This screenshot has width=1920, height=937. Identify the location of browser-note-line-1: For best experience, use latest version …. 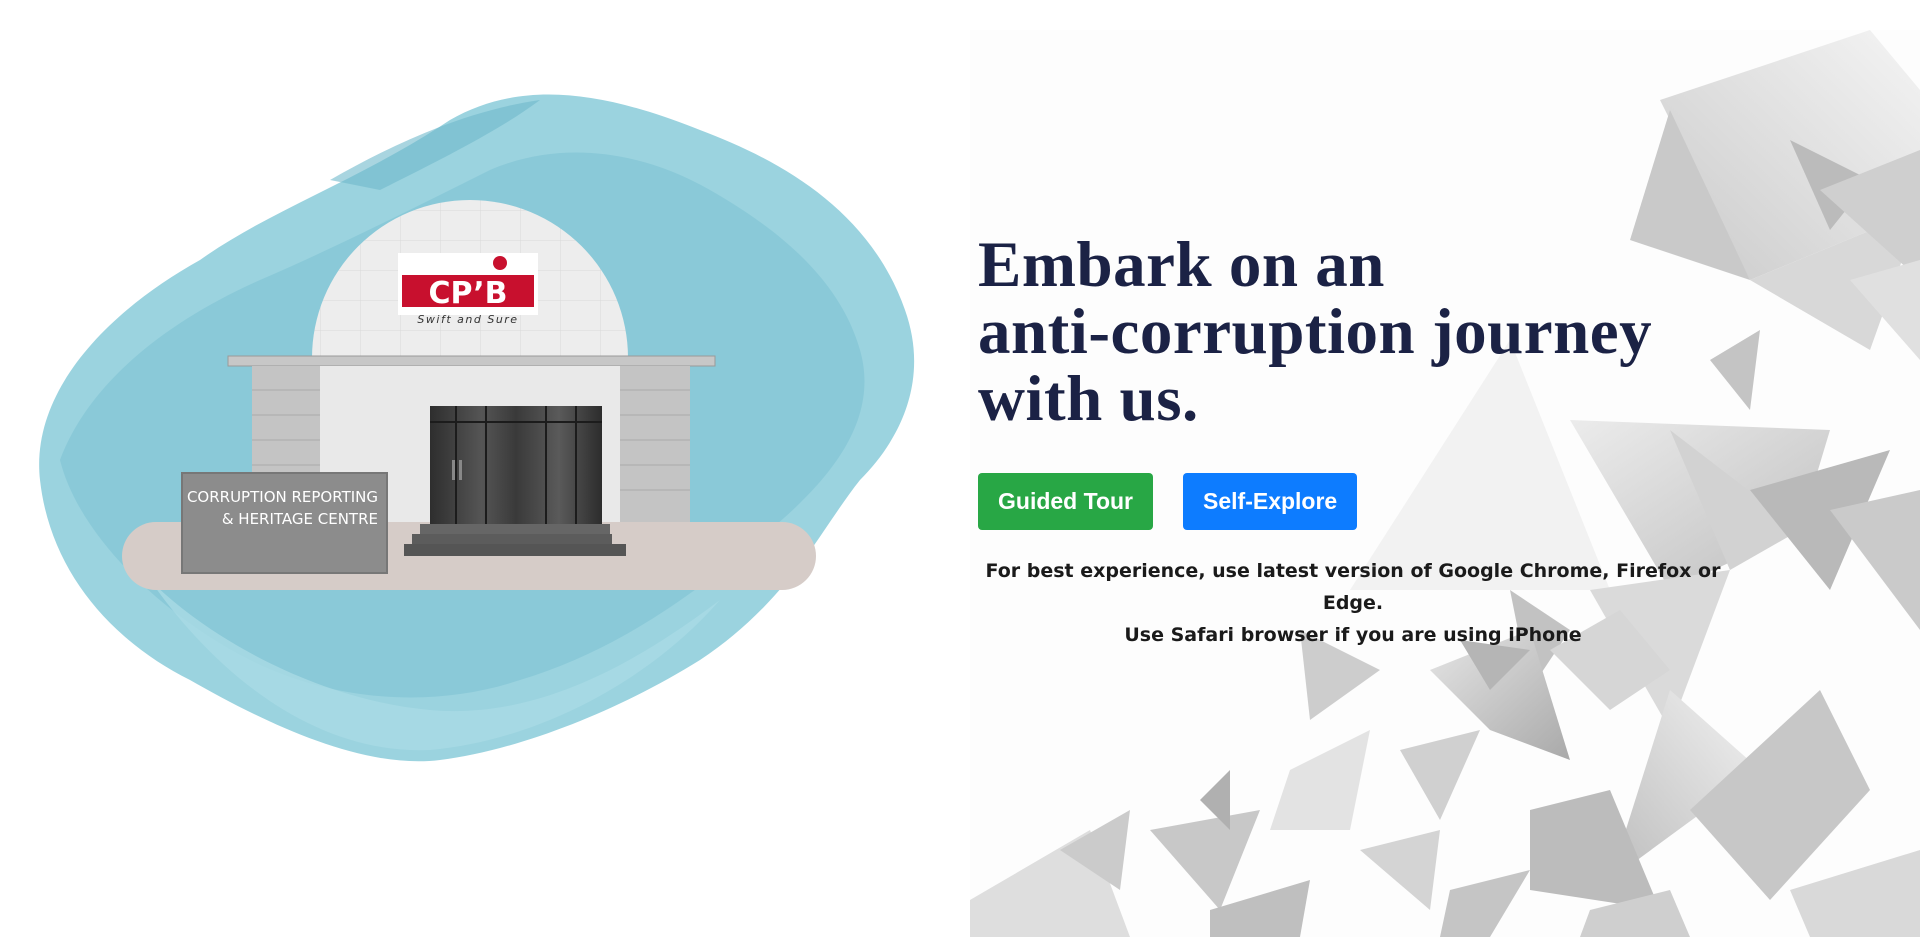
(1353, 587).